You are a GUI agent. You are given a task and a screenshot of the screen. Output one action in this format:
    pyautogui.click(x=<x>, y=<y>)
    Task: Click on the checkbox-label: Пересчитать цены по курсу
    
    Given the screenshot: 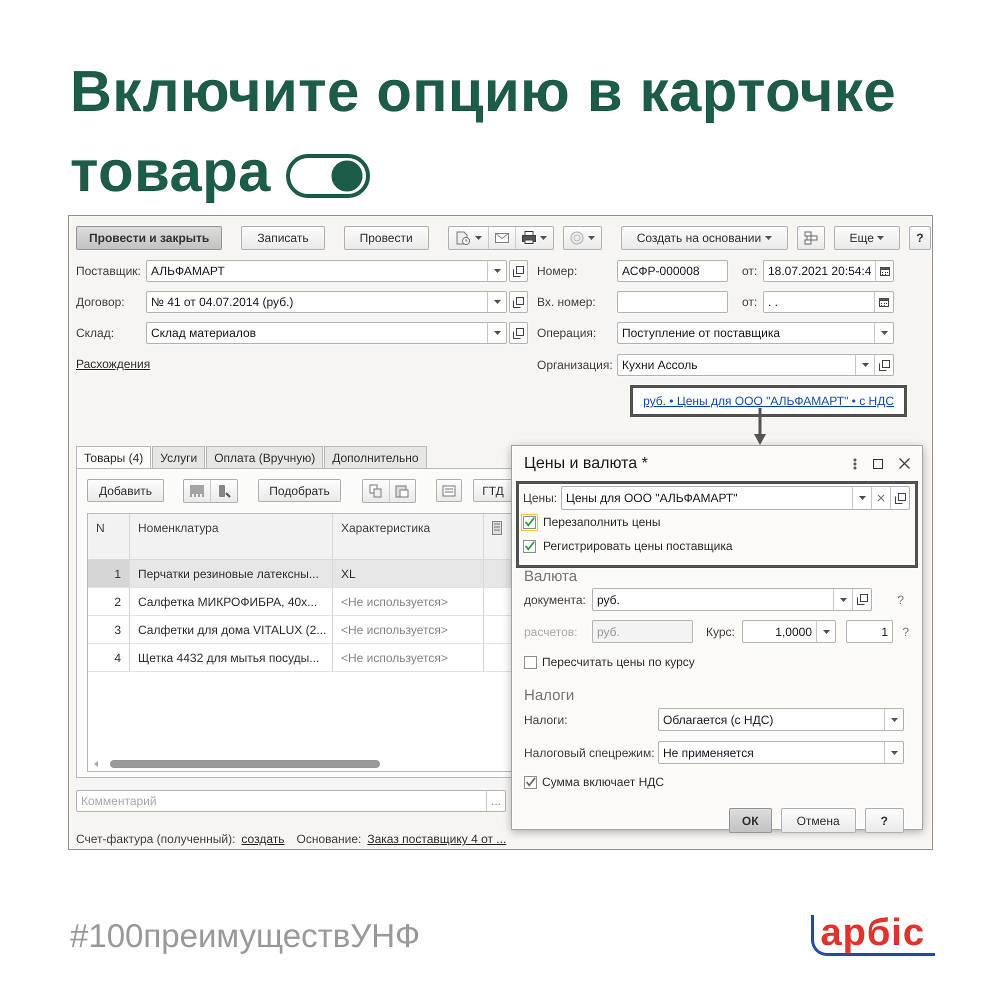 What is the action you would take?
    pyautogui.click(x=618, y=662)
    